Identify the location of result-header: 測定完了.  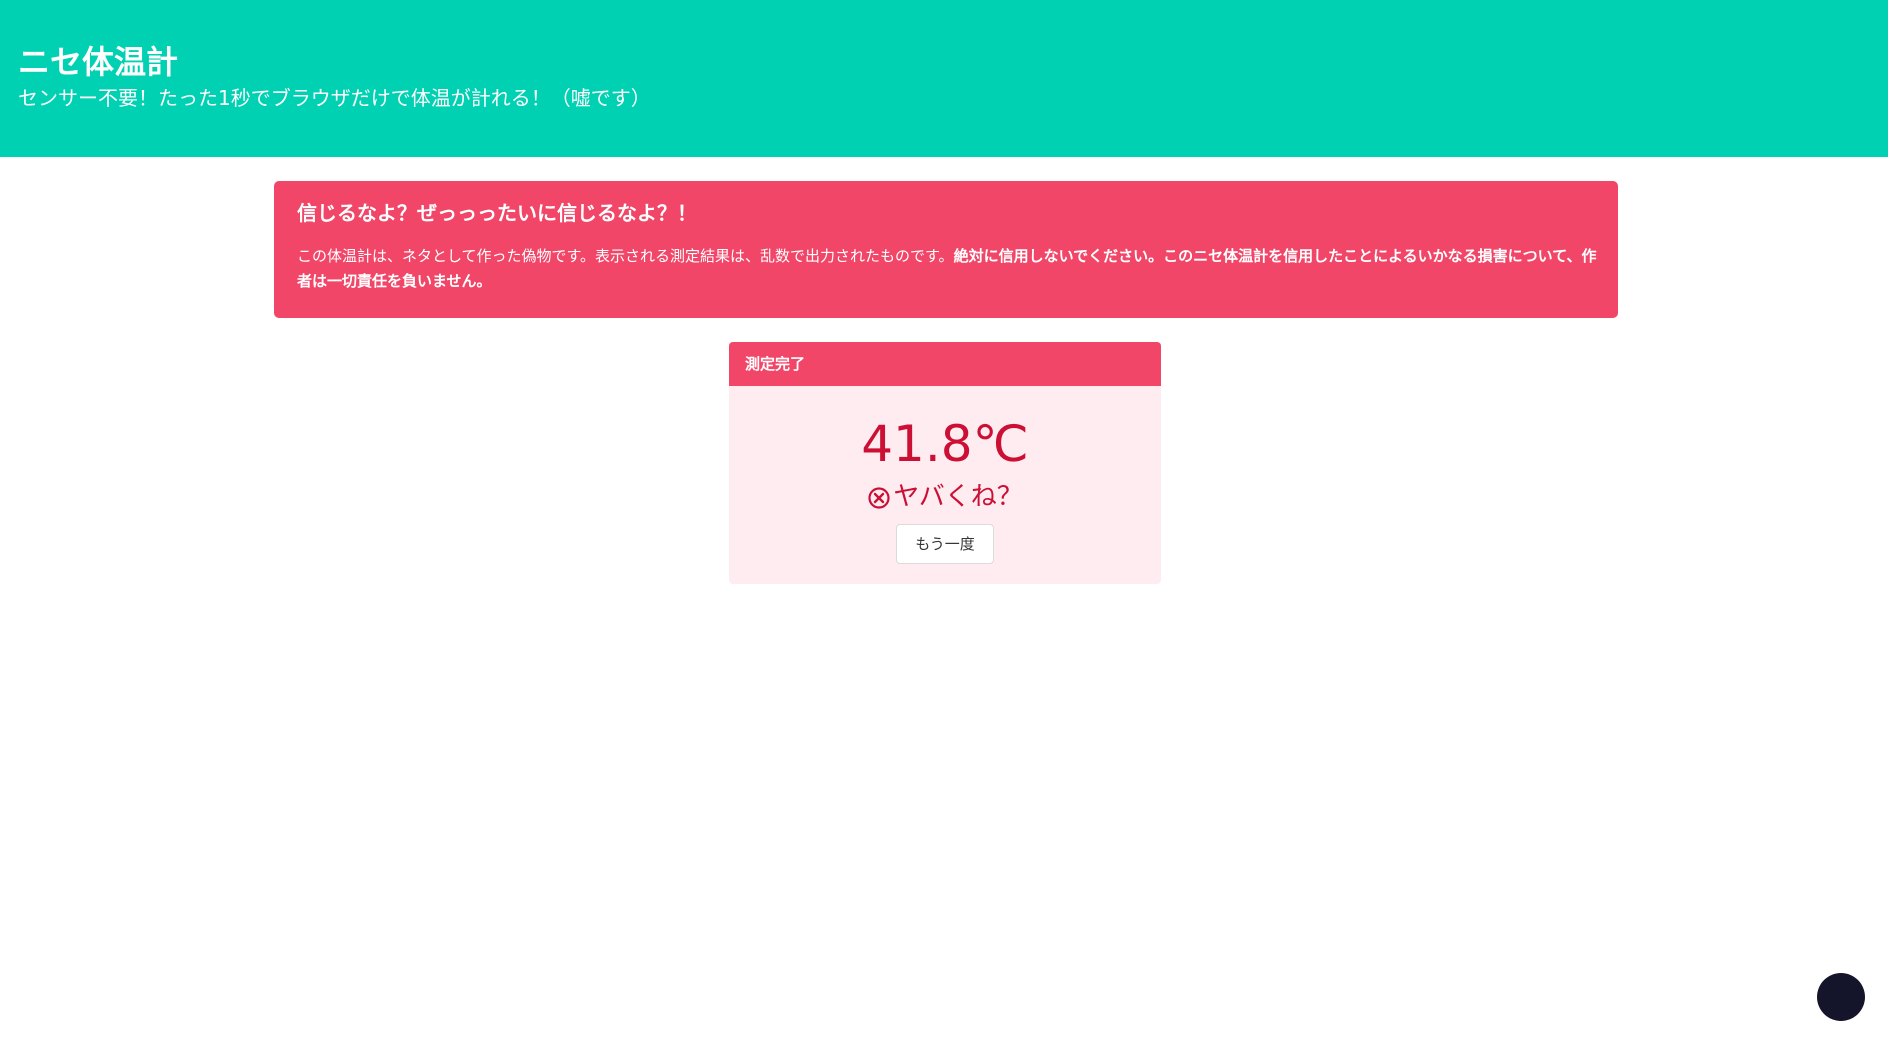
(945, 364).